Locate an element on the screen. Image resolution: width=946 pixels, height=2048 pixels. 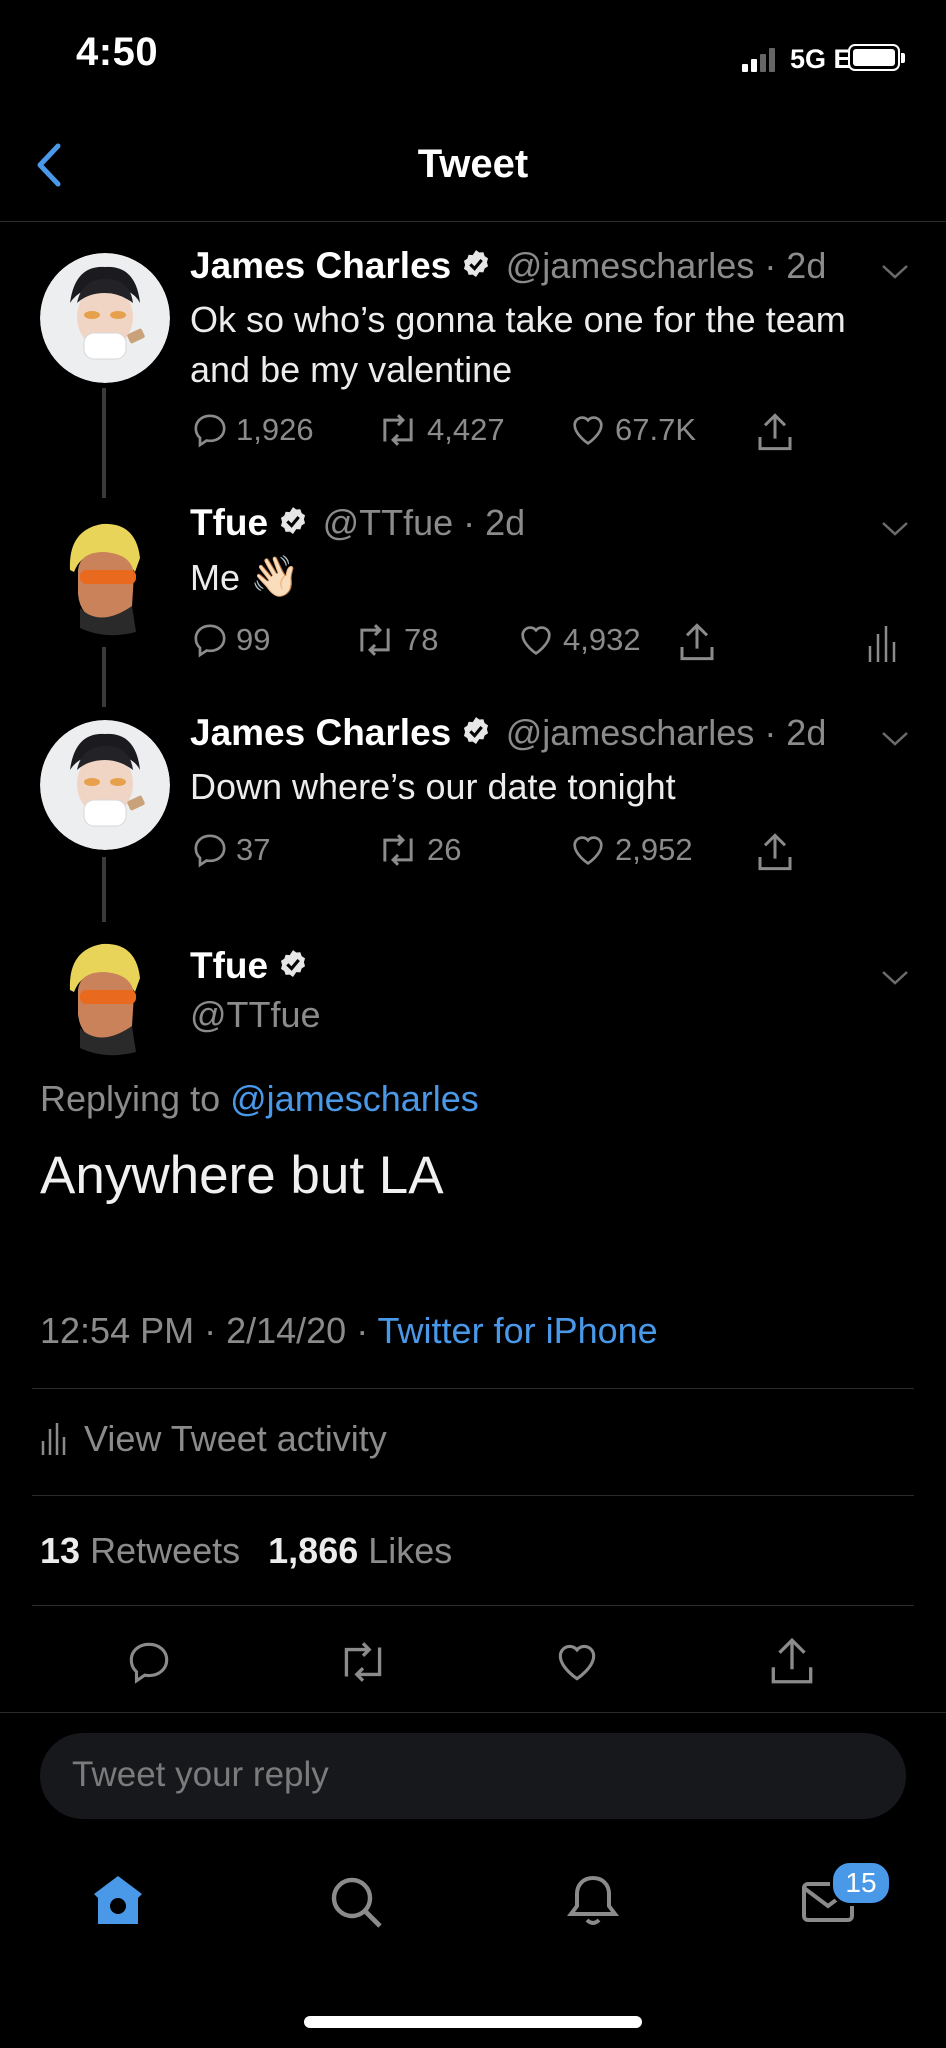
retweet-action: 26 is located at coordinates (418, 850).